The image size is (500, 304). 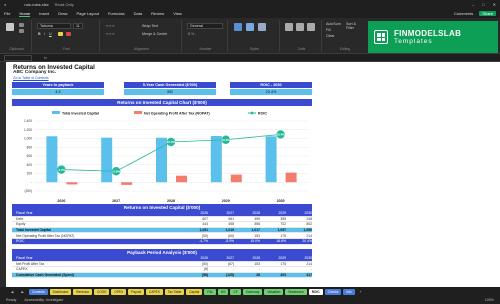 I want to click on menu-draw: Draw, so click(x=62, y=13).